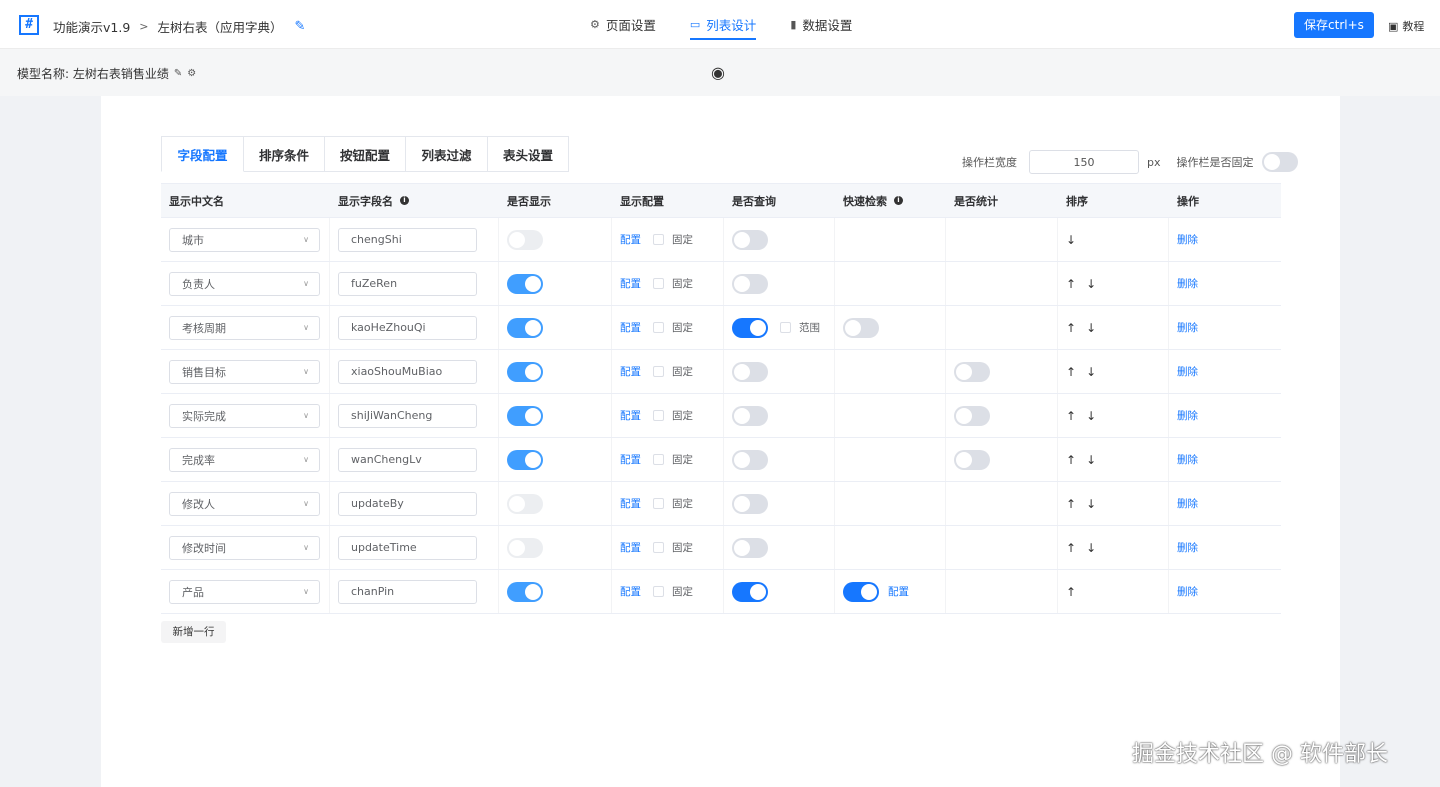  What do you see at coordinates (407, 239) in the screenshot?
I see `field-name-input: chengShi` at bounding box center [407, 239].